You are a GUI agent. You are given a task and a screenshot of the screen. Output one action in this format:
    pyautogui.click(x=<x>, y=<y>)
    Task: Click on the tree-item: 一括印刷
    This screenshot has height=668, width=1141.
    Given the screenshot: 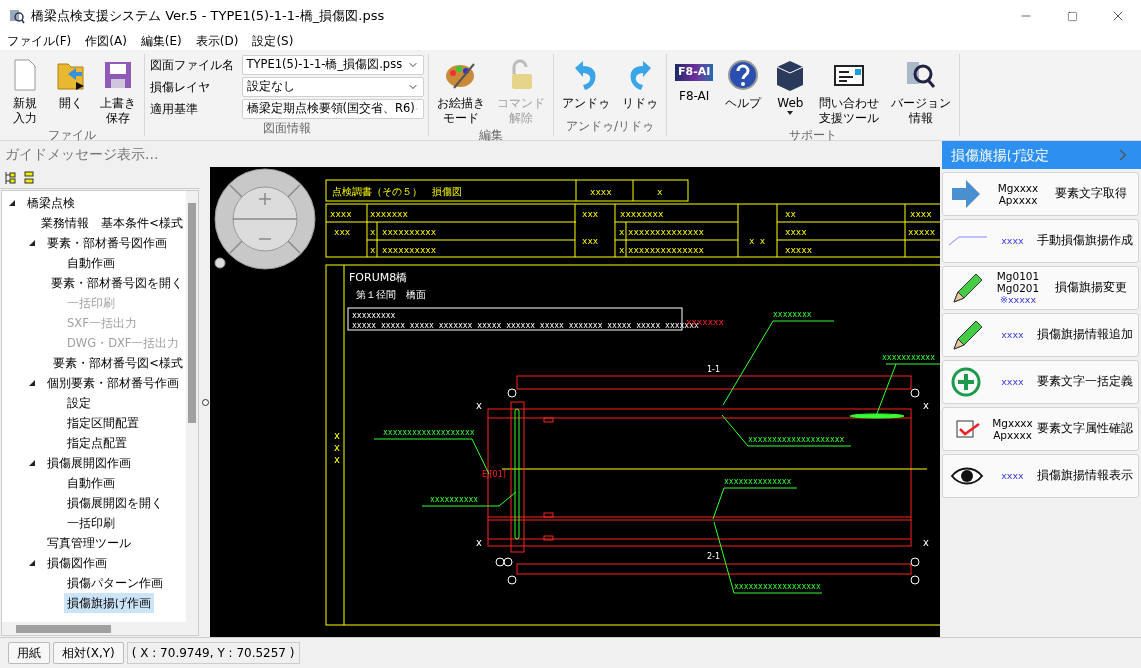 What is the action you would take?
    pyautogui.click(x=91, y=523)
    